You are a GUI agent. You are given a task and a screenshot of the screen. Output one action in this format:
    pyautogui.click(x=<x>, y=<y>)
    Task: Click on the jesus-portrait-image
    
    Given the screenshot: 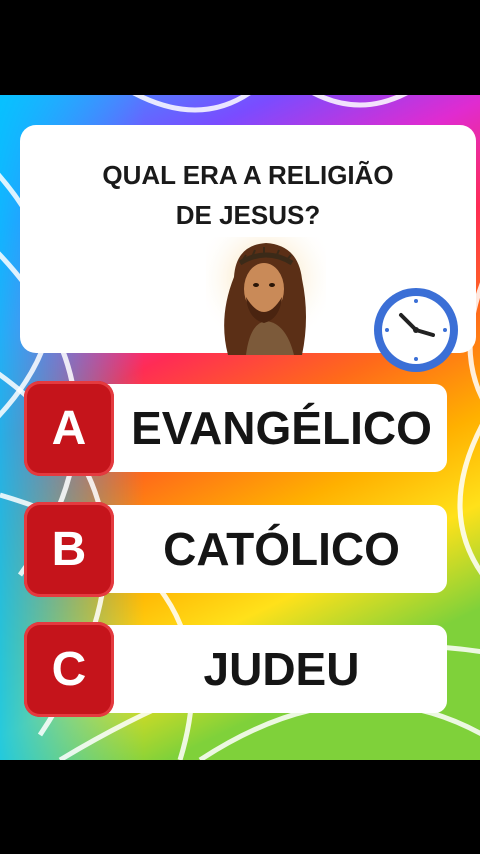 What is the action you would take?
    pyautogui.click(x=266, y=296)
    